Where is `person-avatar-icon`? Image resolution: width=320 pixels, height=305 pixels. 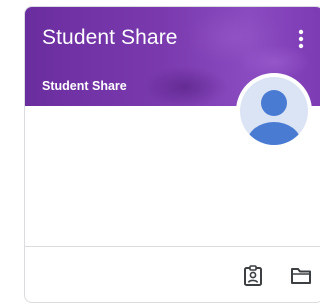
person-avatar-icon is located at coordinates (274, 117).